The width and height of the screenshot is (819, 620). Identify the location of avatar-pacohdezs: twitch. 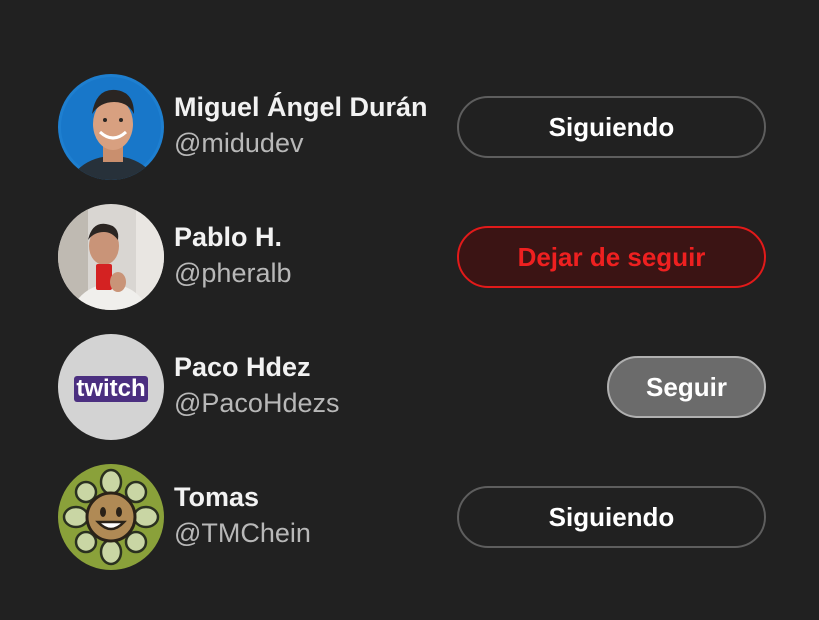
(111, 387).